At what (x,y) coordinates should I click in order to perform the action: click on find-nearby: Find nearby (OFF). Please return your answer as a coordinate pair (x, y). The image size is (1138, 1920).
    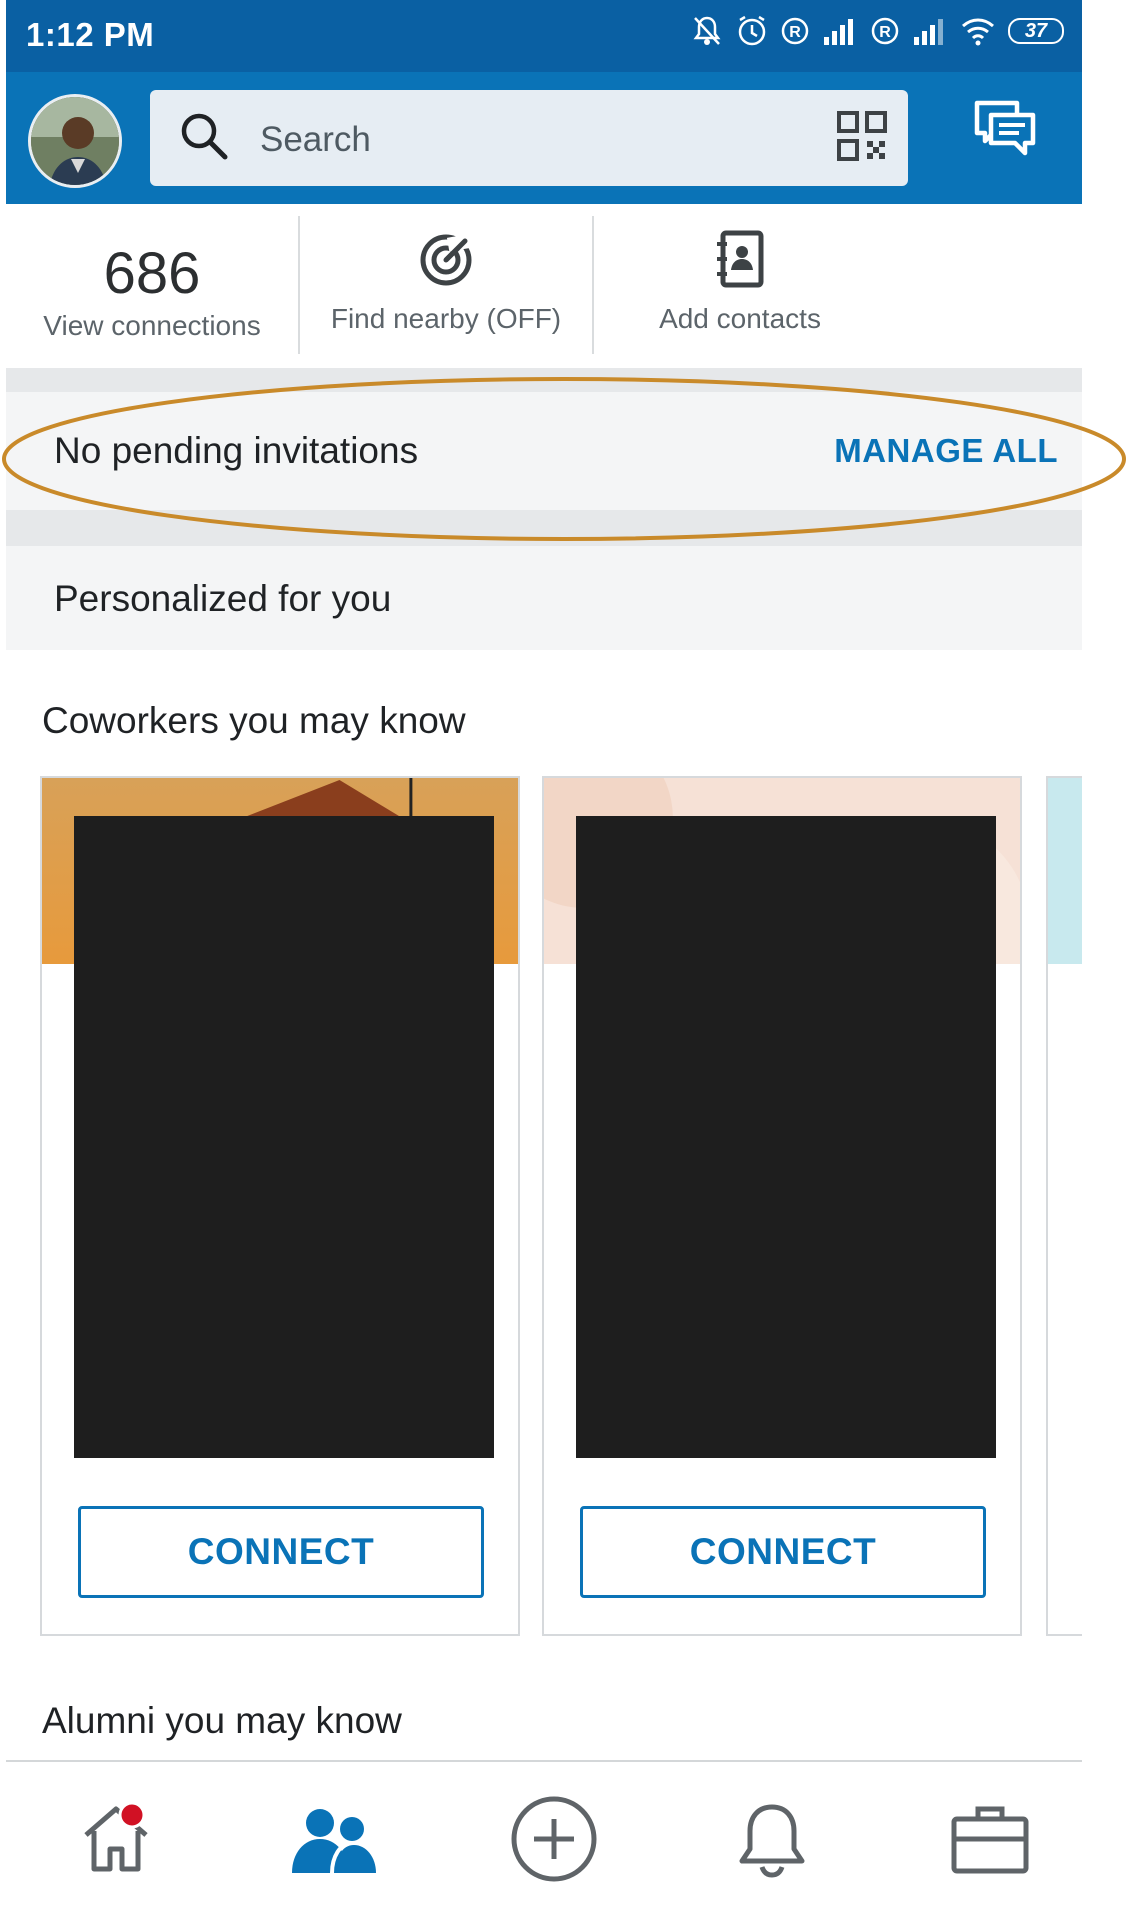
    Looking at the image, I should click on (446, 284).